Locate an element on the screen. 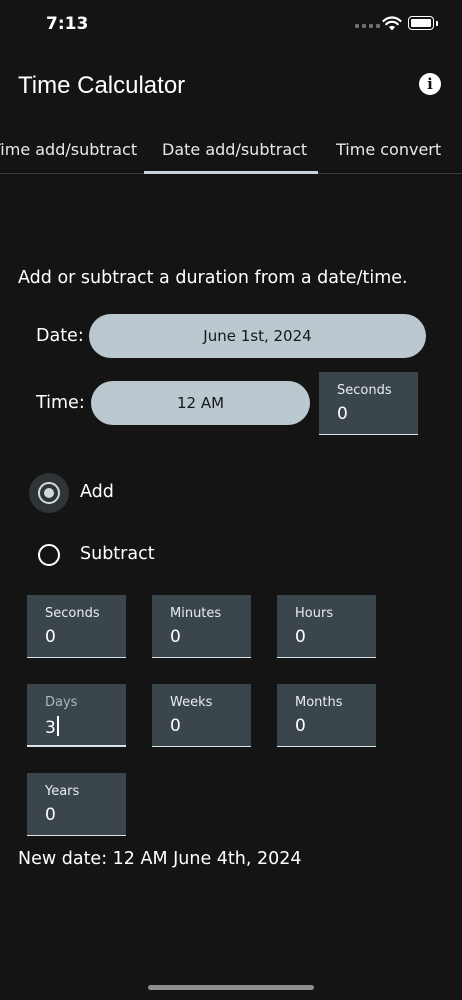 The height and width of the screenshot is (1000, 462). battery-tip is located at coordinates (437, 23).